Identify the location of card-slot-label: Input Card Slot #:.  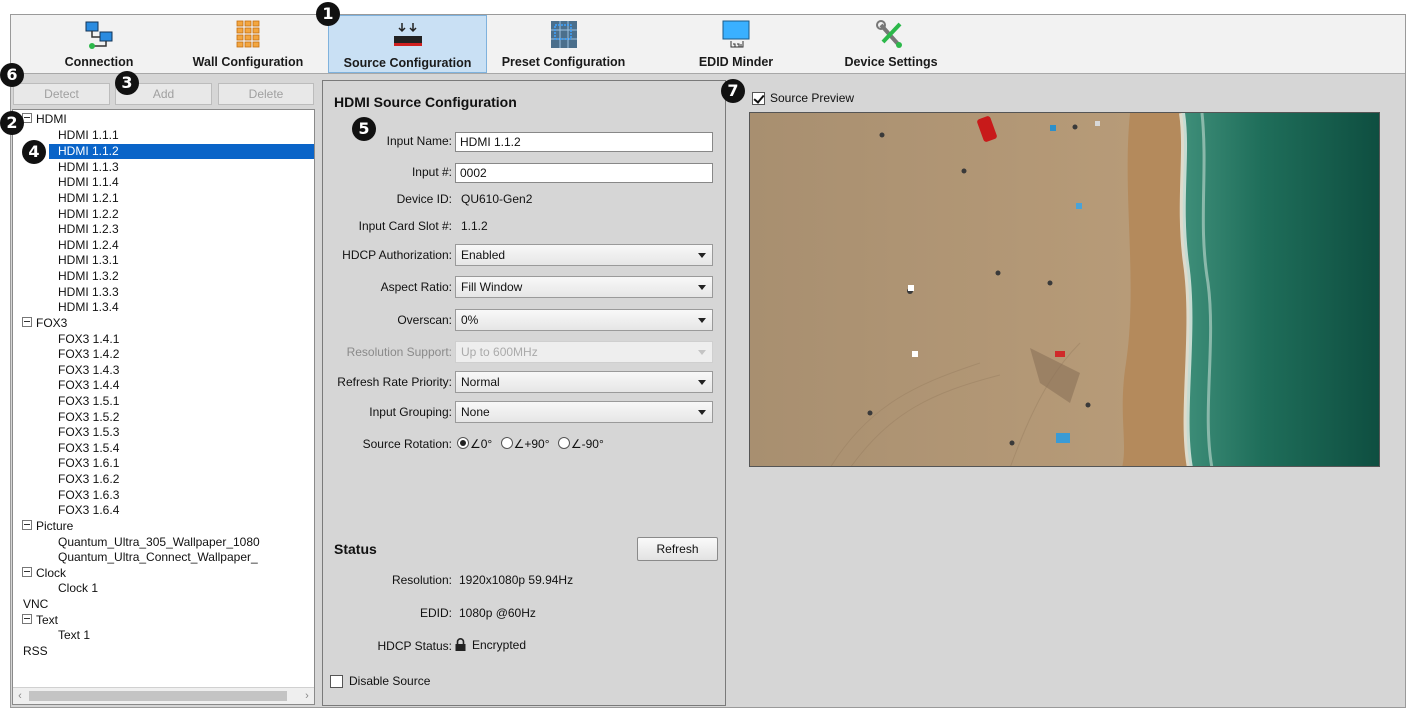
(405, 226).